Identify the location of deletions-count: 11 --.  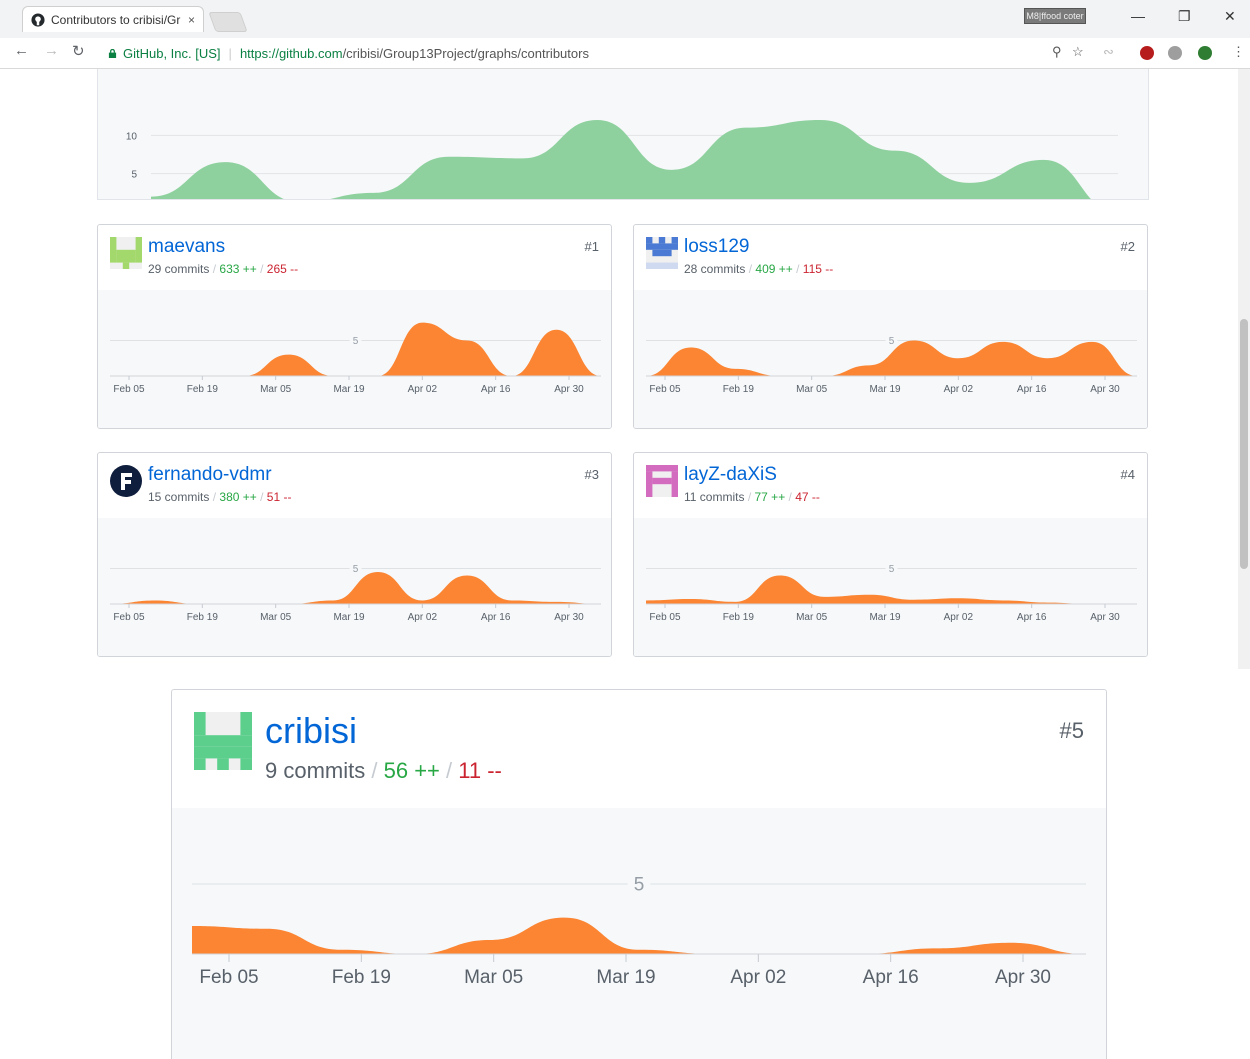
(480, 770).